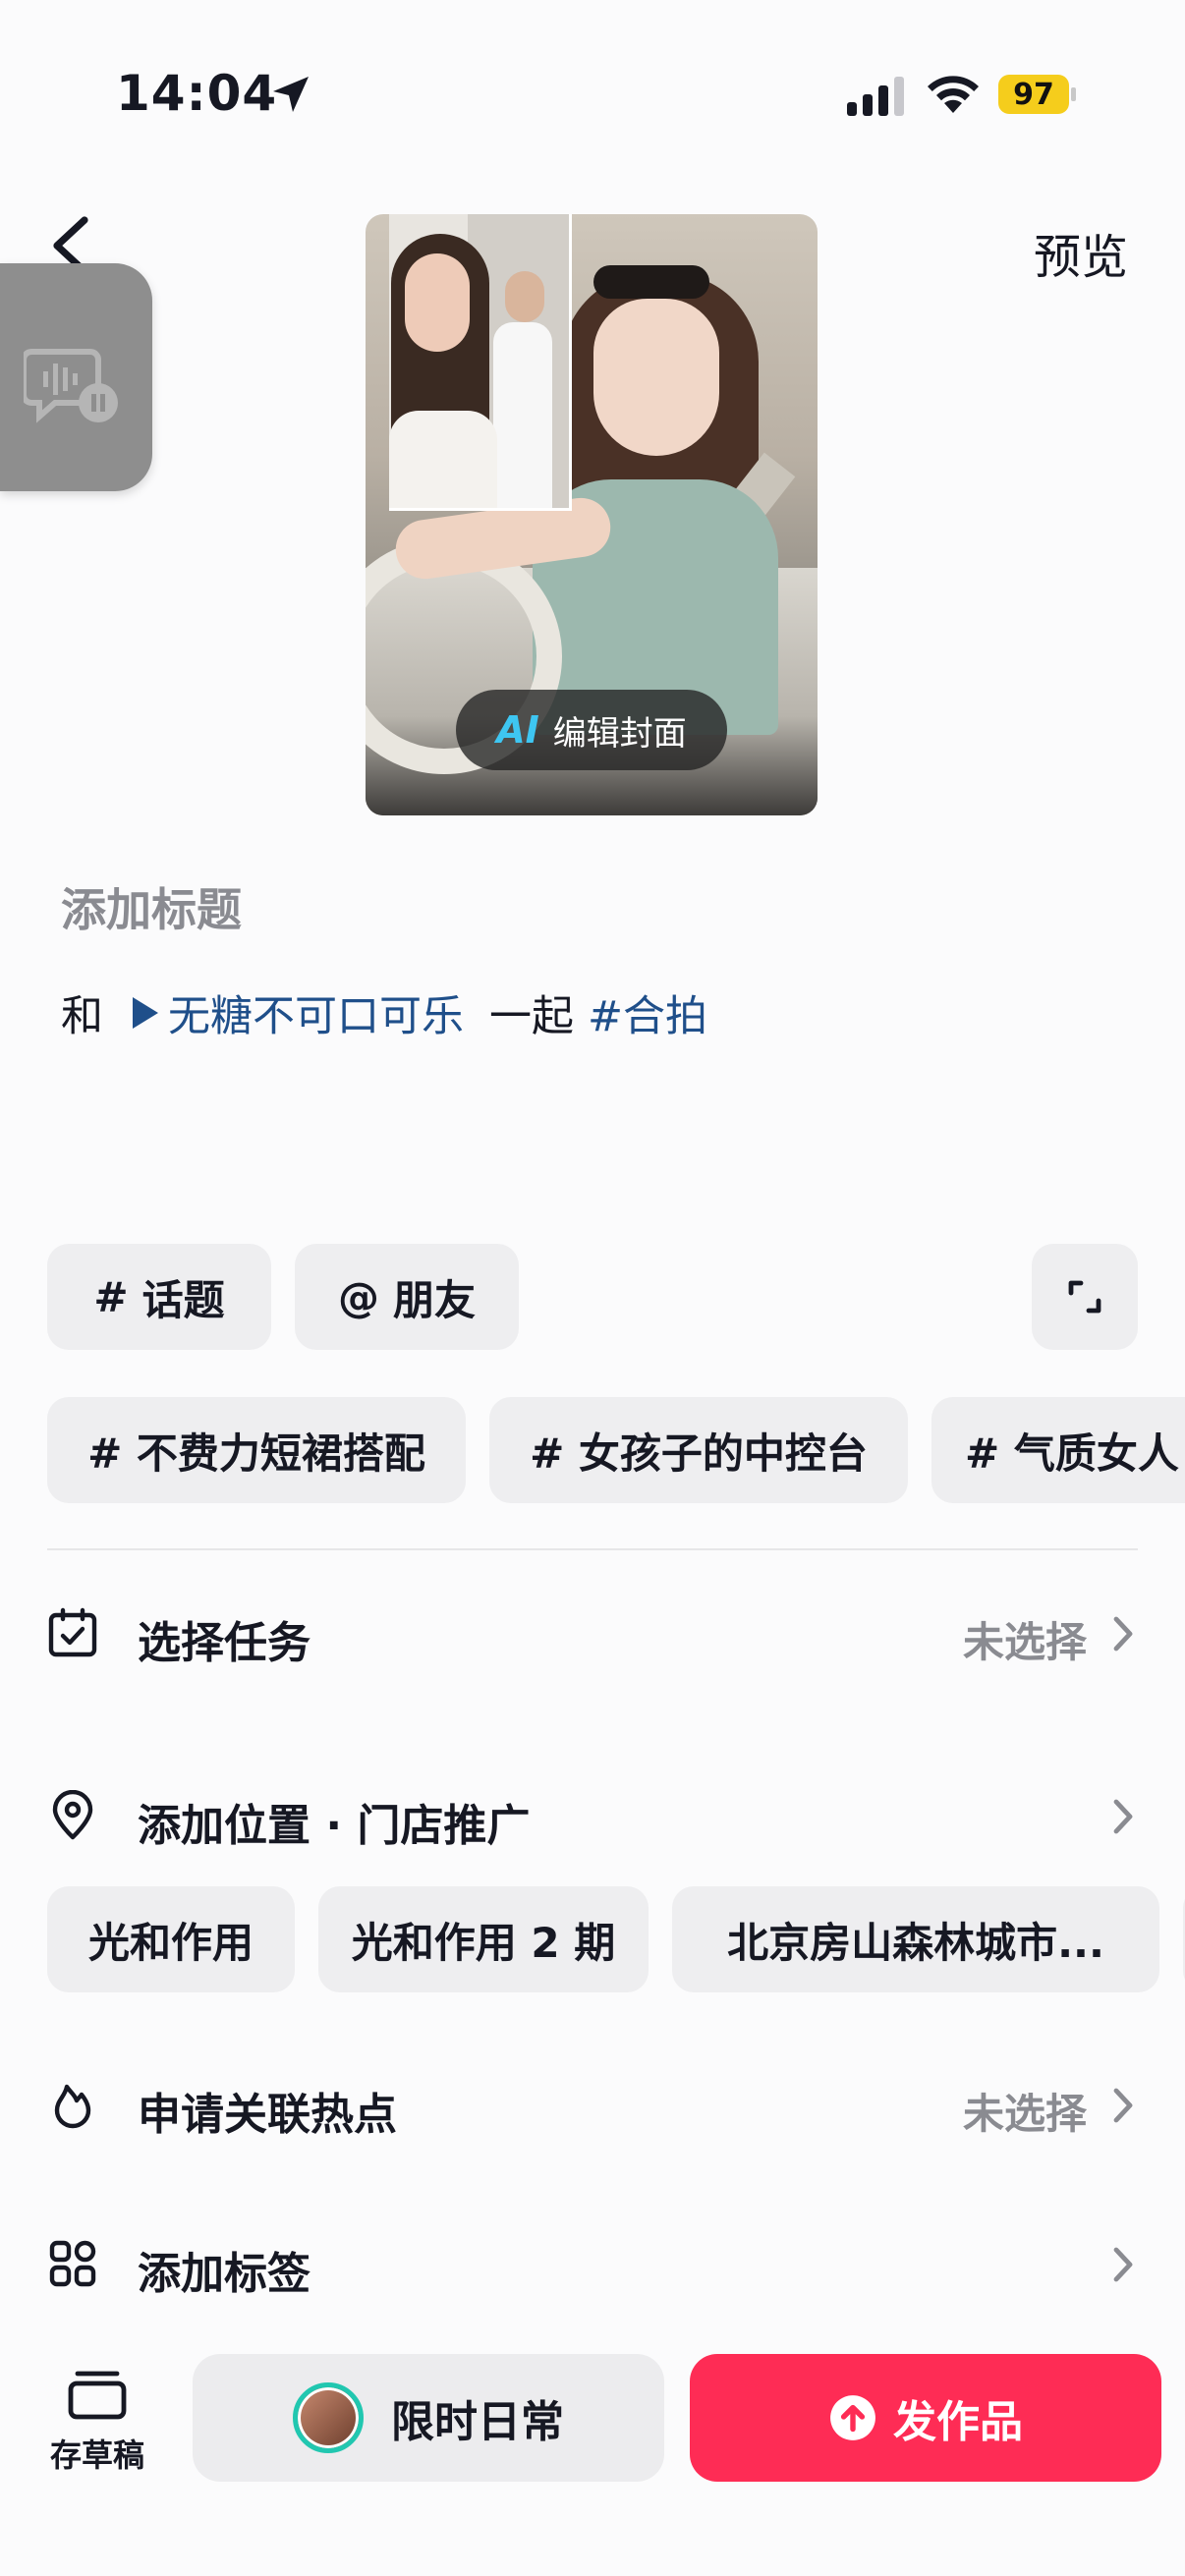 Image resolution: width=1185 pixels, height=2576 pixels. Describe the element at coordinates (358, 1296) in the screenshot. I see `at-icon: @` at that location.